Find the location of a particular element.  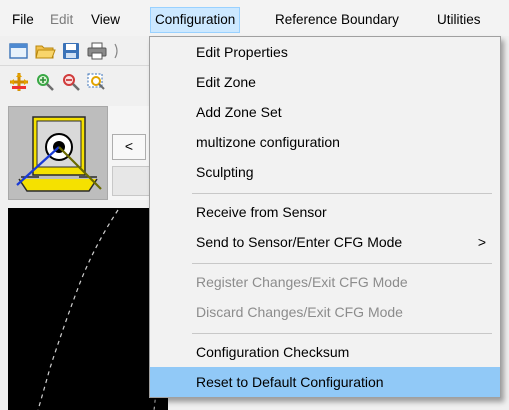

save-icon is located at coordinates (71, 51).